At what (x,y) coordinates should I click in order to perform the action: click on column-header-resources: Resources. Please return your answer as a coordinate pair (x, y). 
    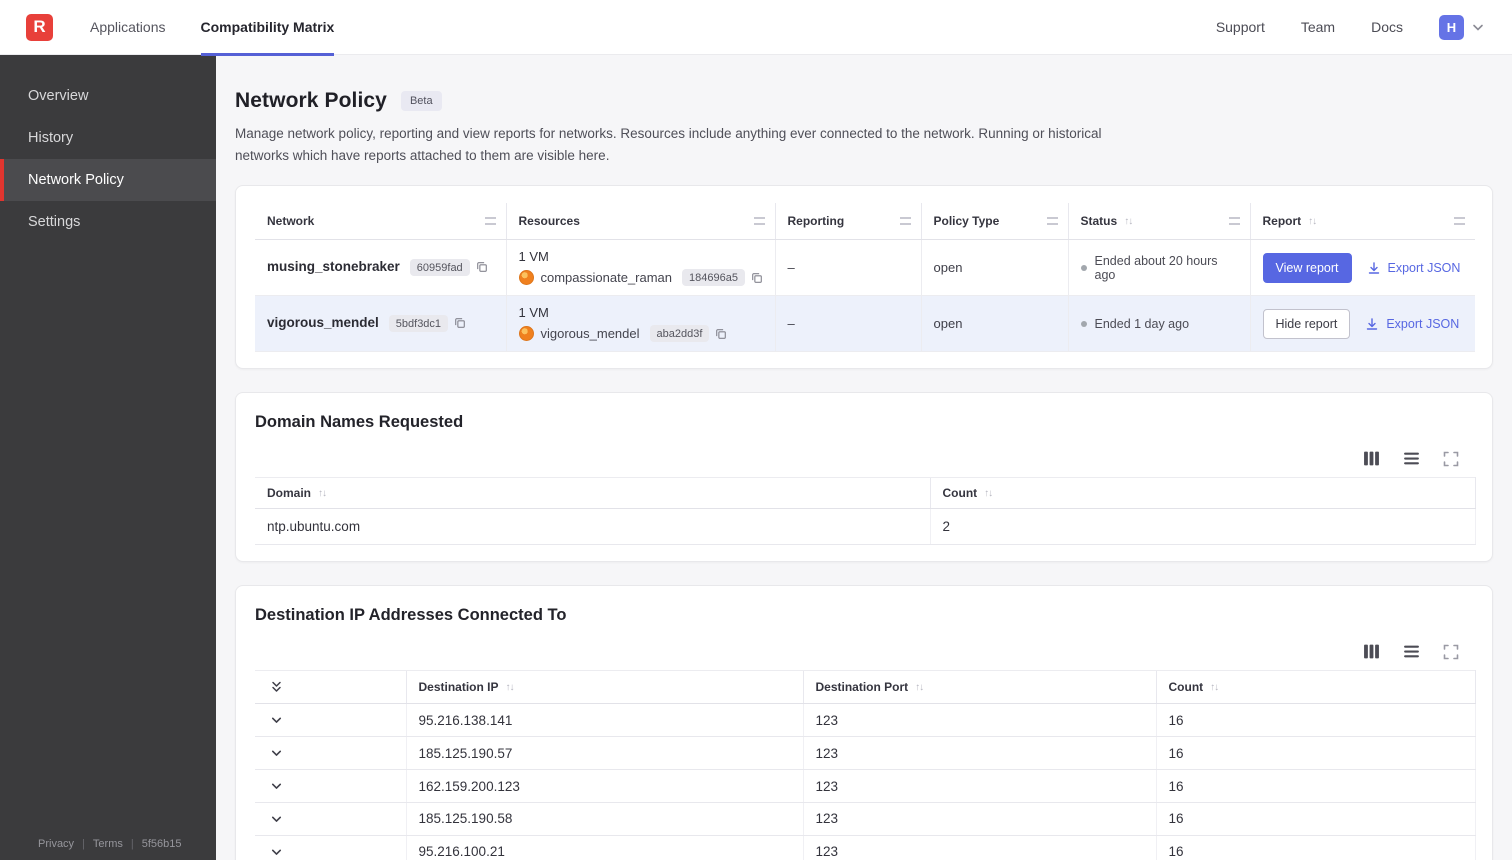
    Looking at the image, I should click on (549, 221).